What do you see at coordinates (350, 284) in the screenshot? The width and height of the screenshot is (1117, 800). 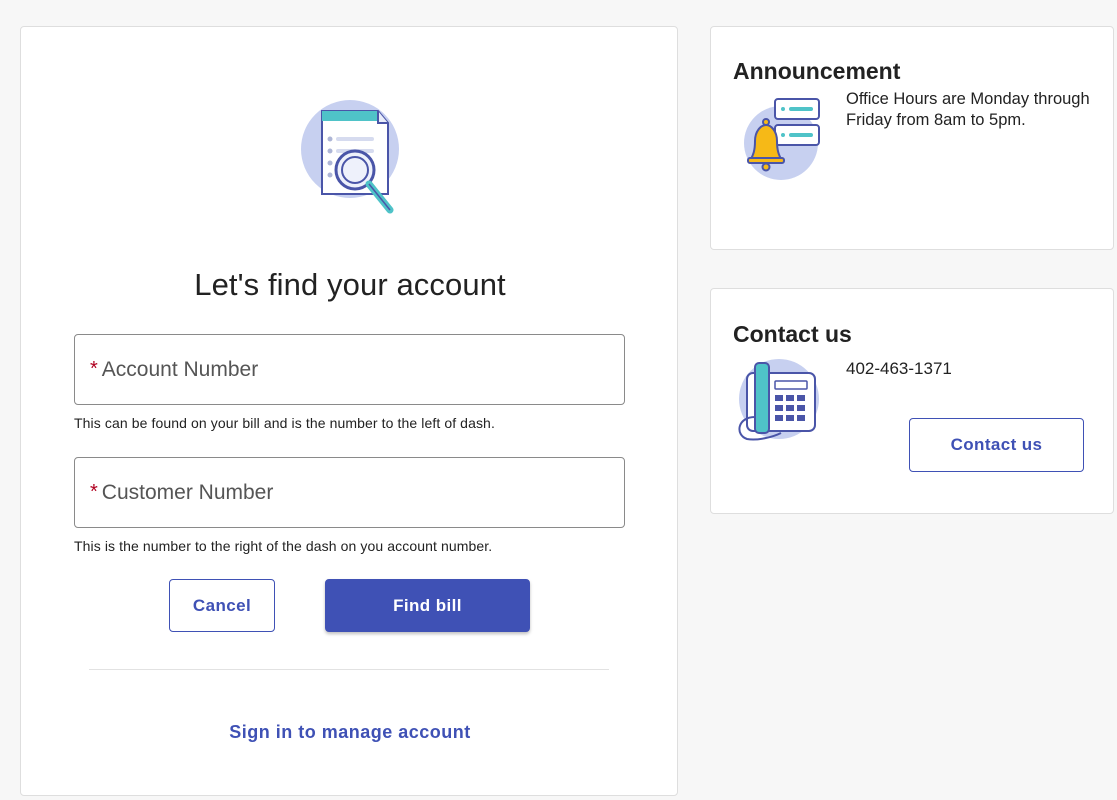 I see `page-title: Let's find your account` at bounding box center [350, 284].